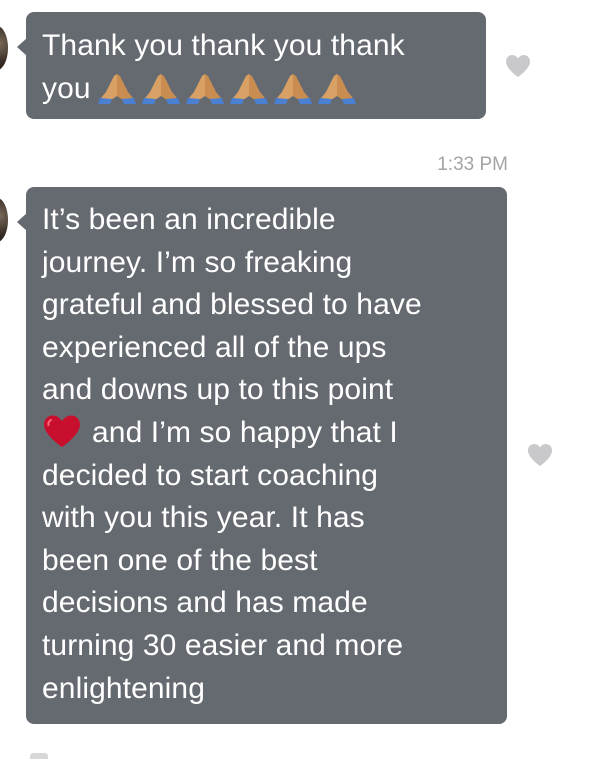 This screenshot has width=600, height=759. What do you see at coordinates (39, 756) in the screenshot?
I see `next-message-edge` at bounding box center [39, 756].